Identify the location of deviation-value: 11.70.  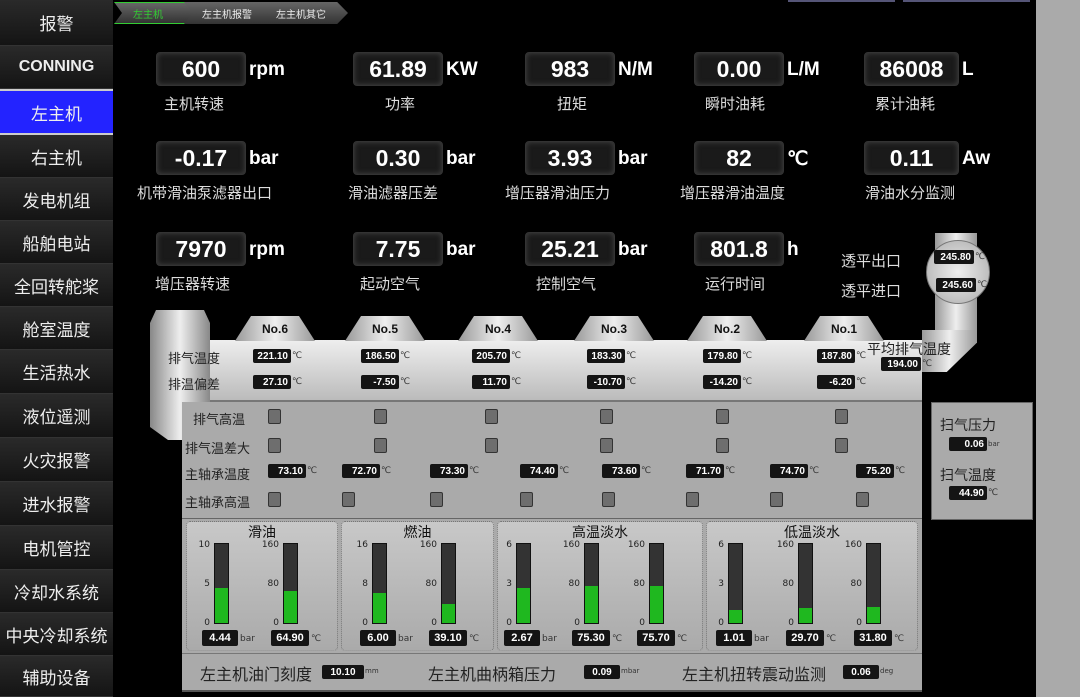
(491, 382).